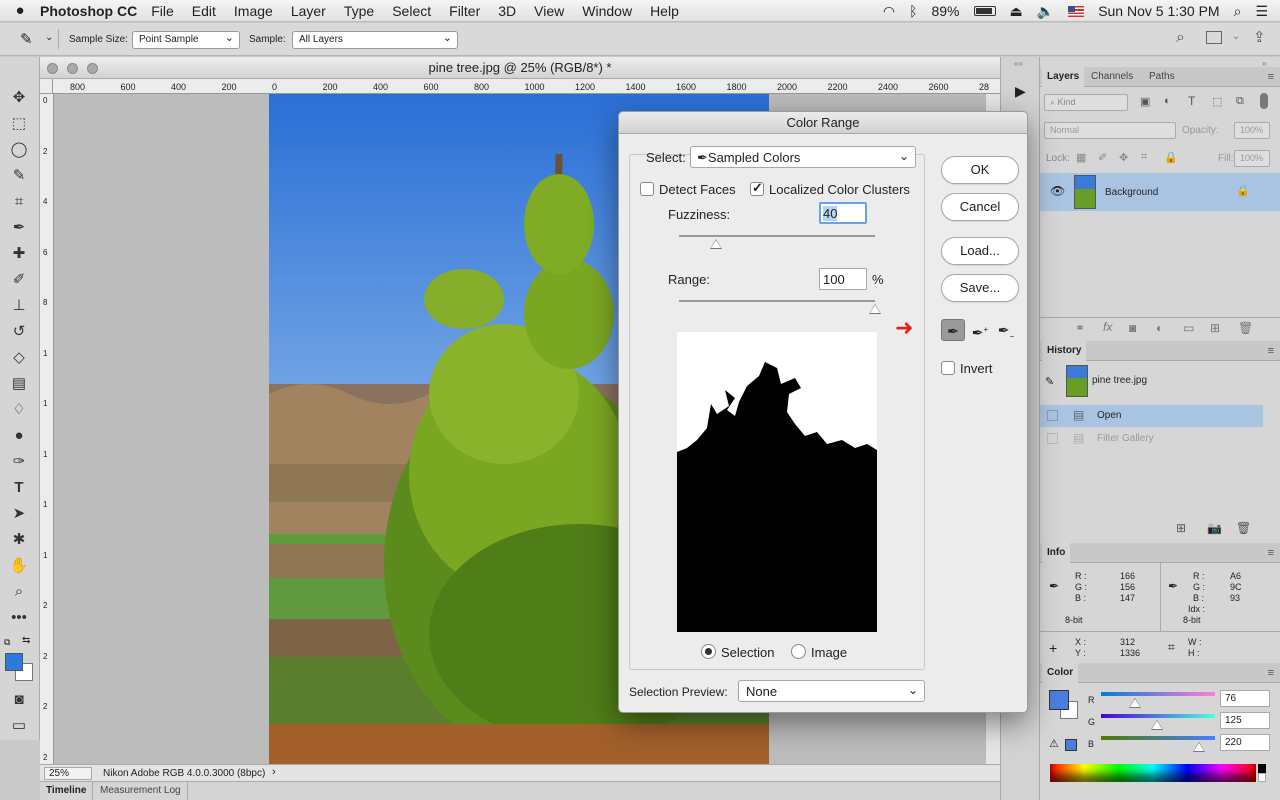 The image size is (1280, 800). What do you see at coordinates (1252, 130) in the screenshot?
I see `opacity-field: 100%` at bounding box center [1252, 130].